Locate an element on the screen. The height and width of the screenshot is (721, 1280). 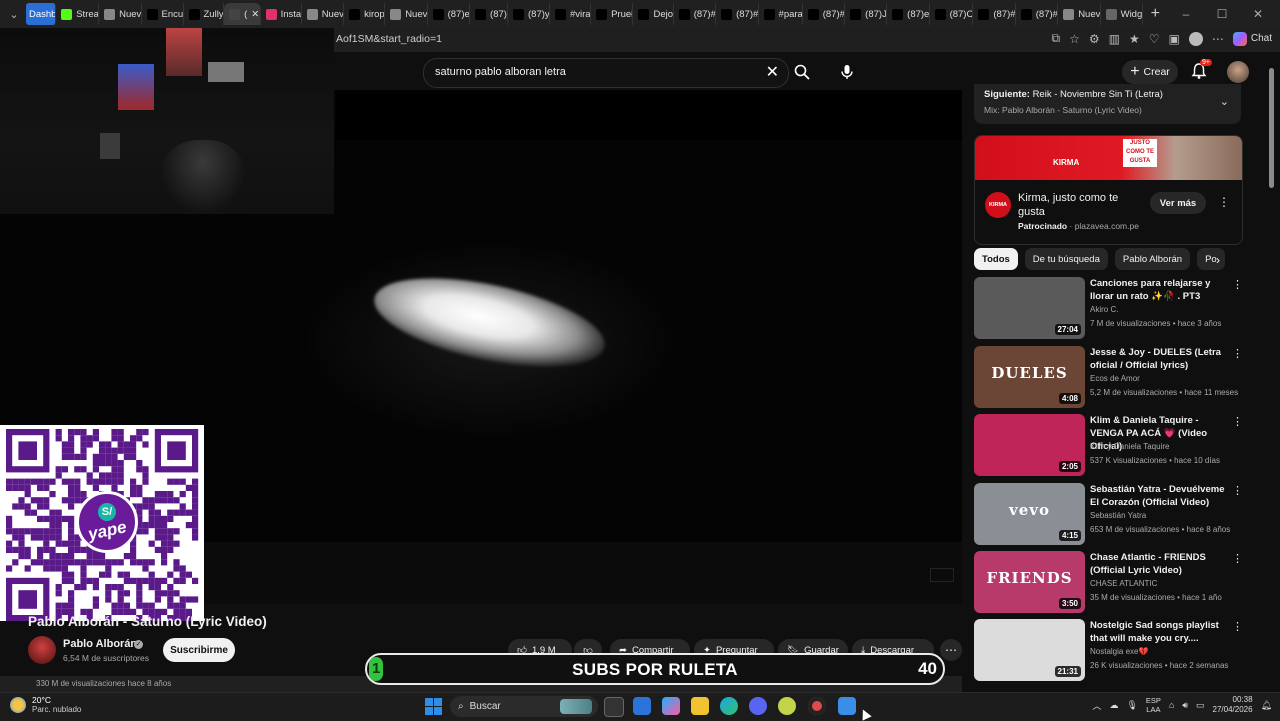
extensions-icon: ⚙ is located at coordinates (1094, 39).